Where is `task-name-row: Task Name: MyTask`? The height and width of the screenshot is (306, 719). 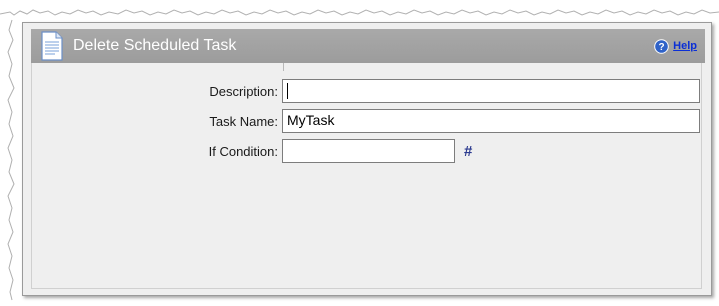
task-name-row: Task Name: MyTask is located at coordinates (361, 121).